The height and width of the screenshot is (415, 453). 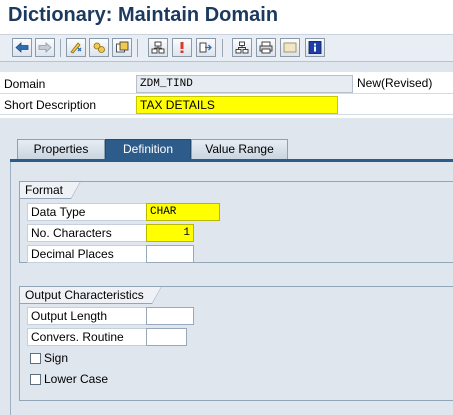 I want to click on data-type-input: CHAR, so click(x=183, y=212).